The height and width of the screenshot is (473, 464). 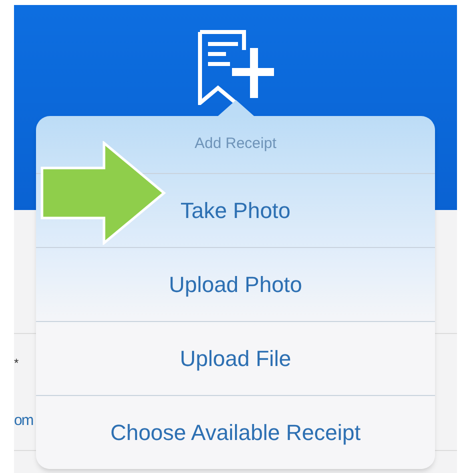 I want to click on menu-option: Choose Available Receipt, so click(x=235, y=432).